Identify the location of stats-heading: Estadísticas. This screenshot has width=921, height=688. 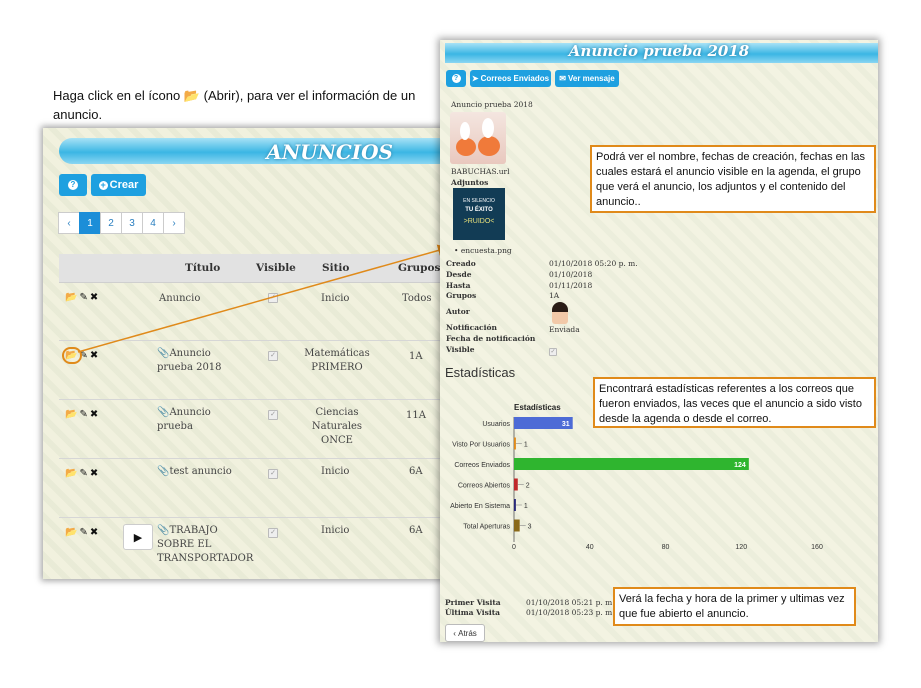
(480, 372).